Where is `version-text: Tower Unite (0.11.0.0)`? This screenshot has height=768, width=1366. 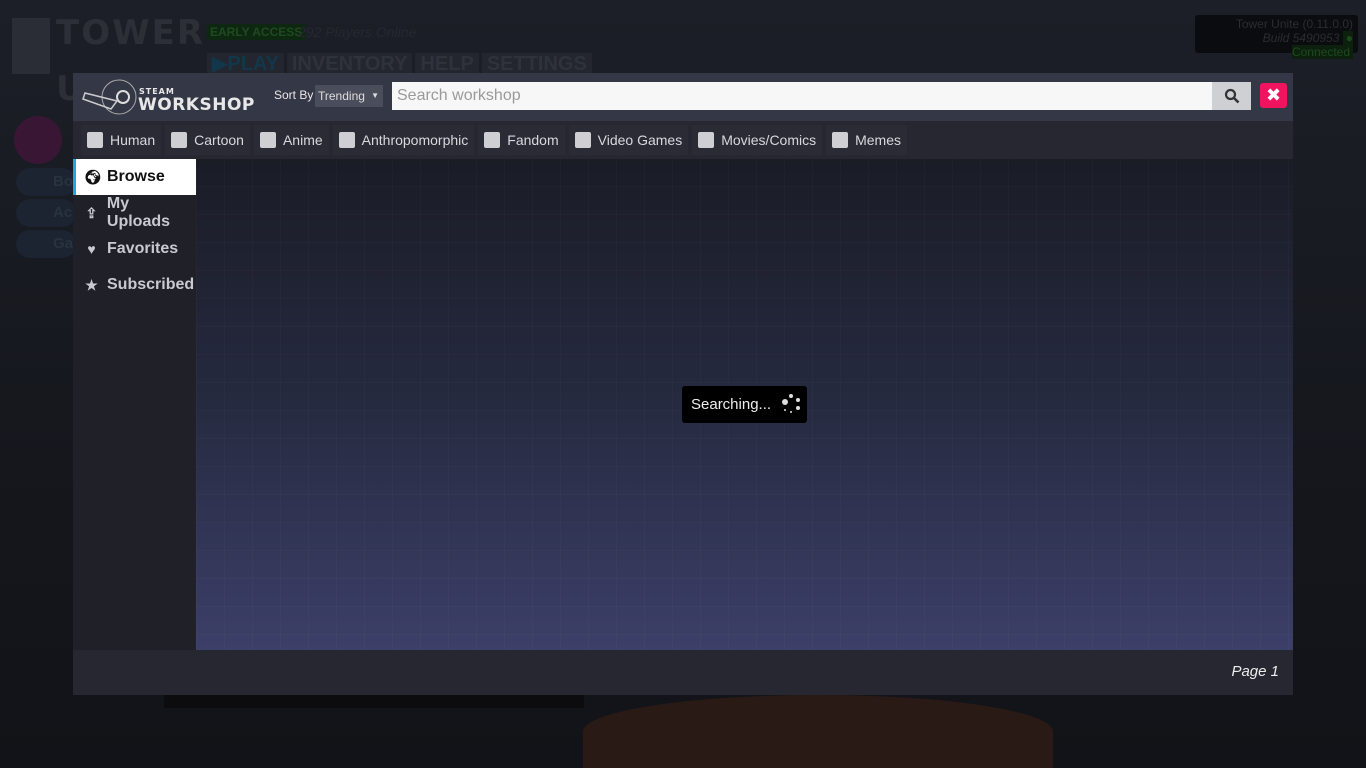 version-text: Tower Unite (0.11.0.0) is located at coordinates (1294, 24).